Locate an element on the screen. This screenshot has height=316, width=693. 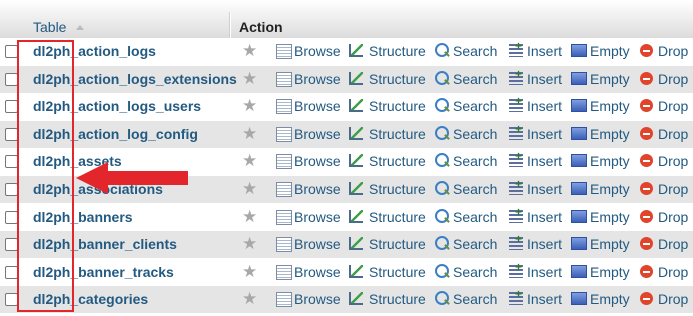
annotation-arrow is located at coordinates (132, 178).